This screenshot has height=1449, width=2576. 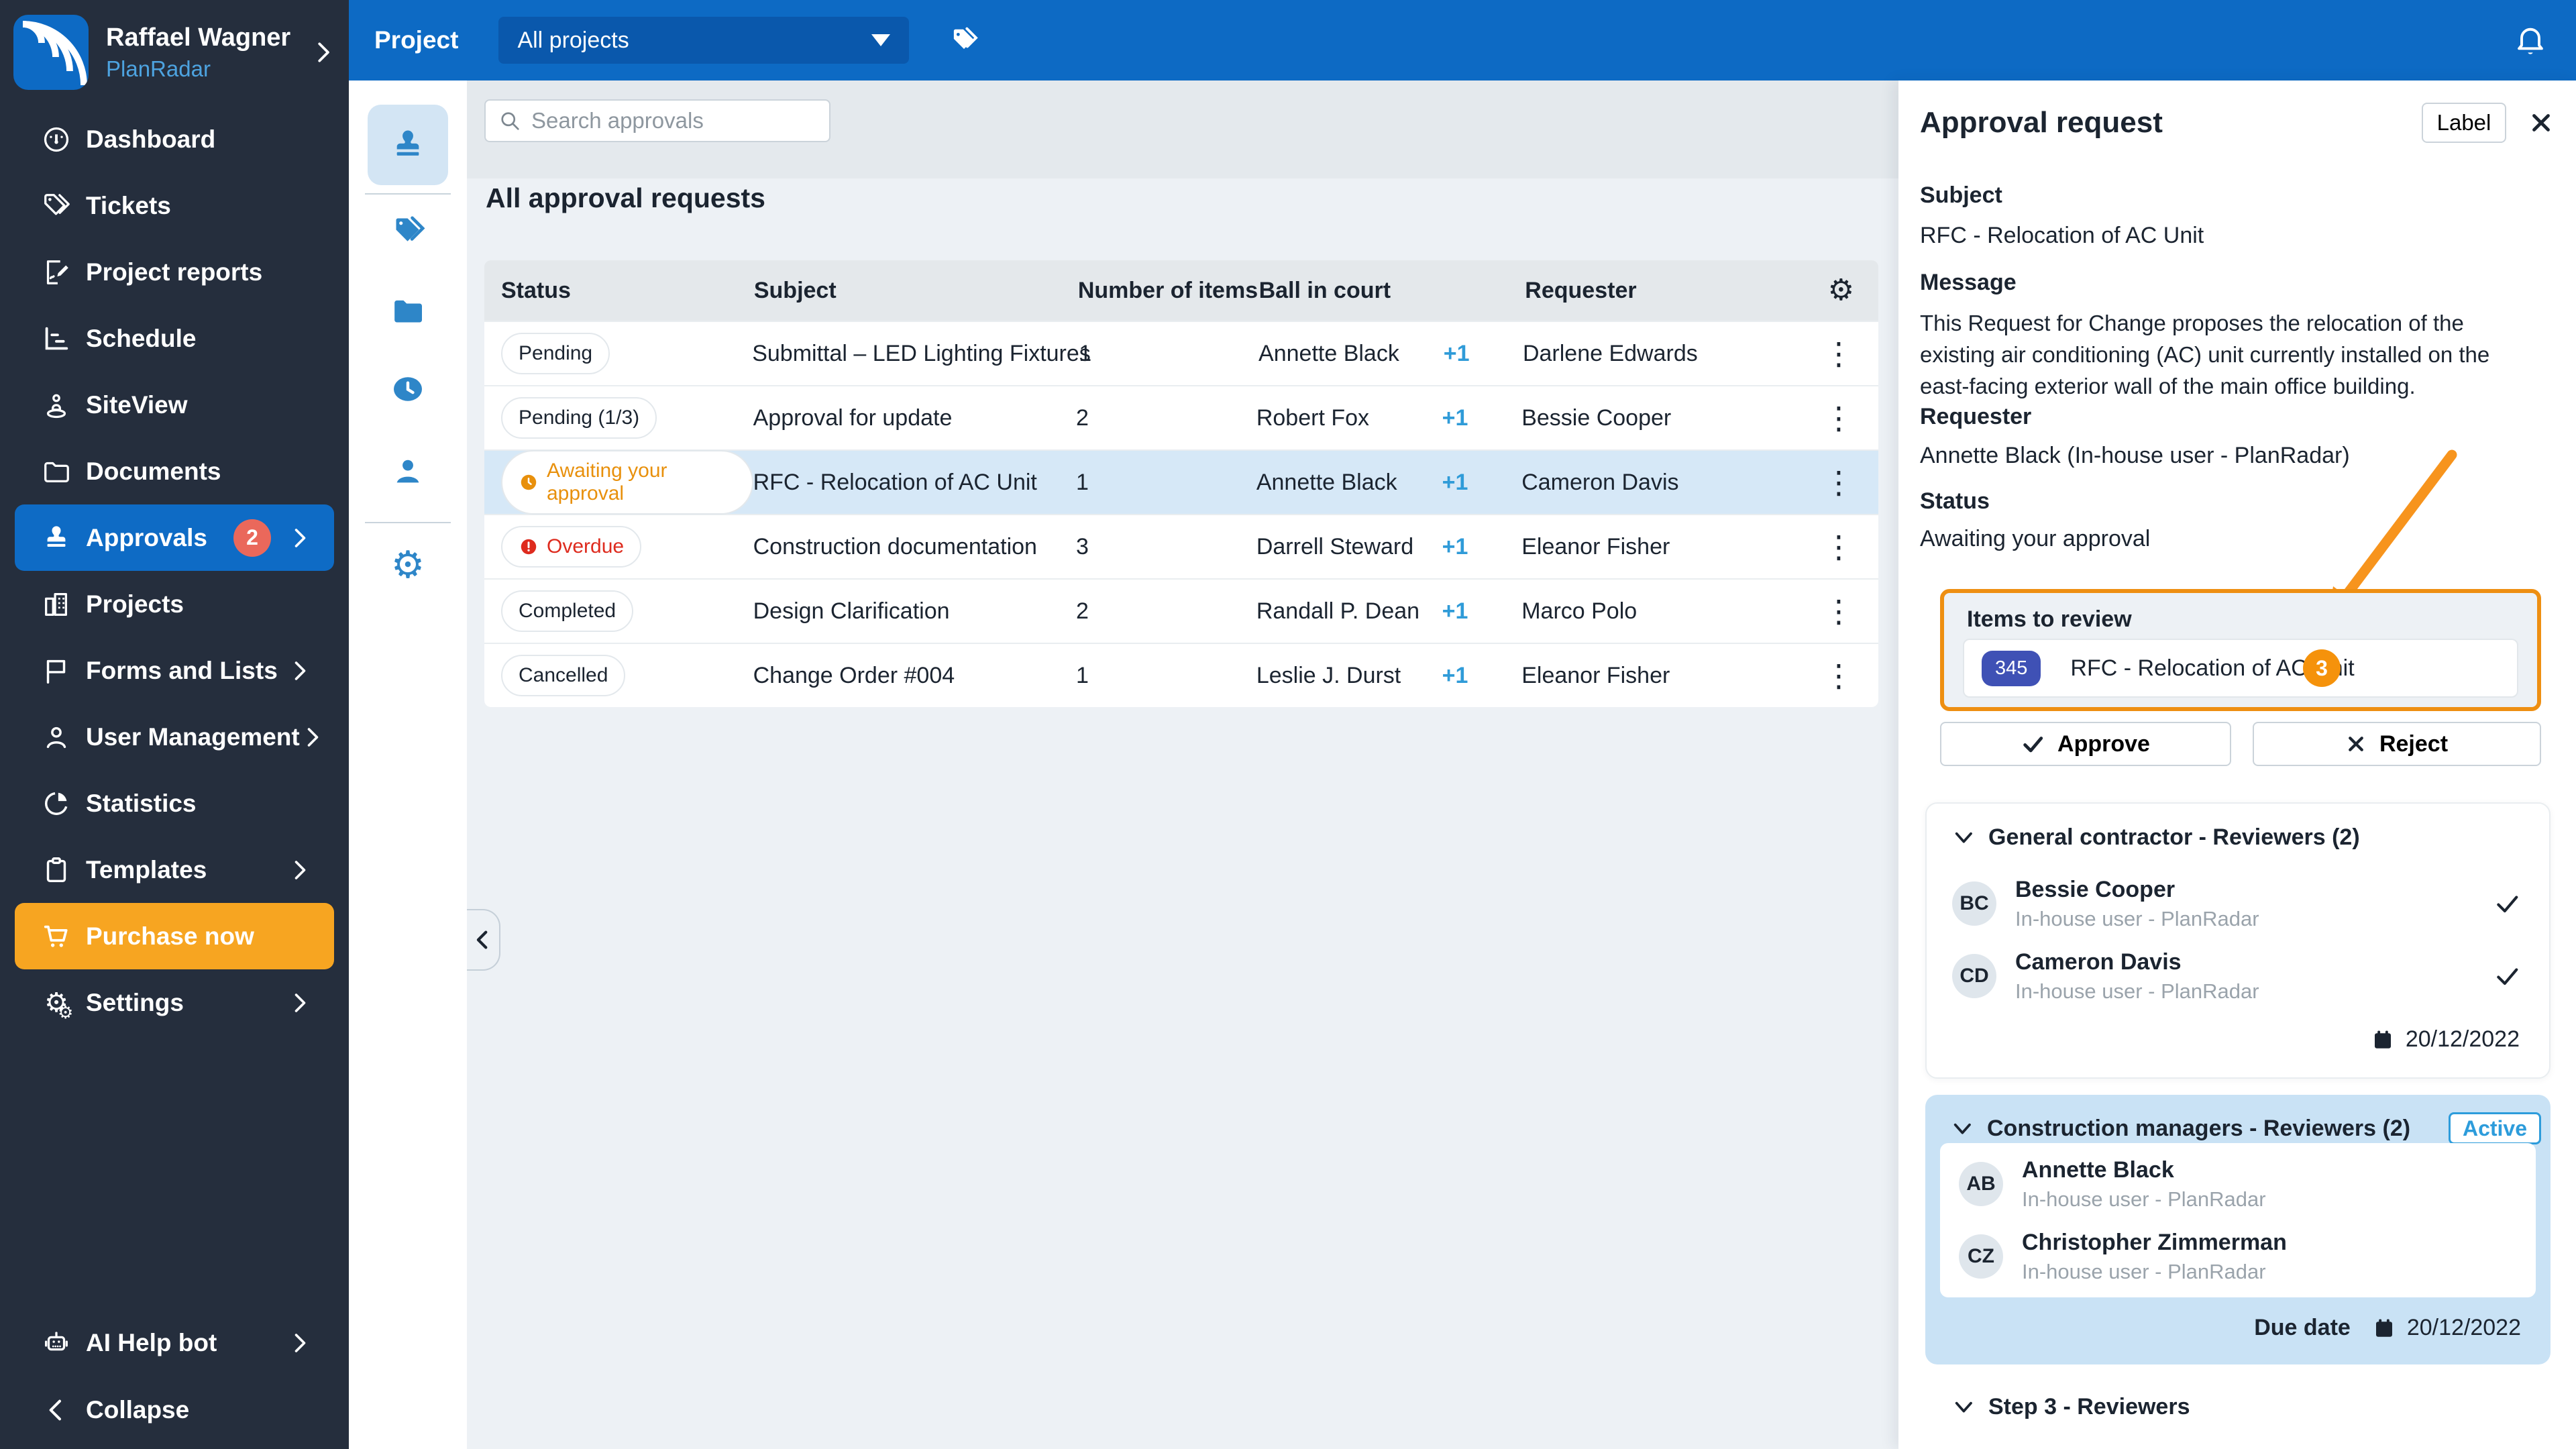 I want to click on report-icon, so click(x=56, y=272).